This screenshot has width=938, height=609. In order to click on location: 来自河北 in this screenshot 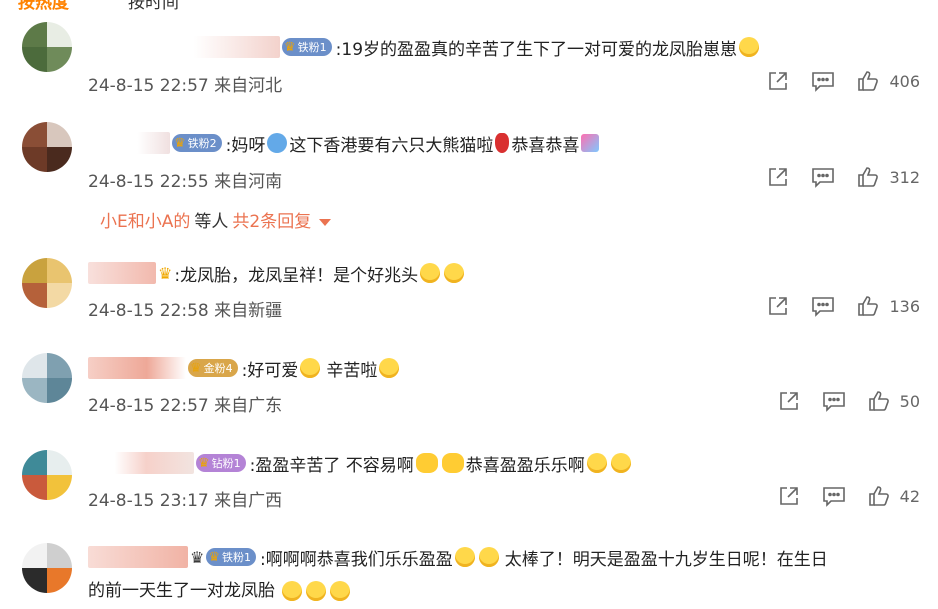, I will do `click(248, 86)`.